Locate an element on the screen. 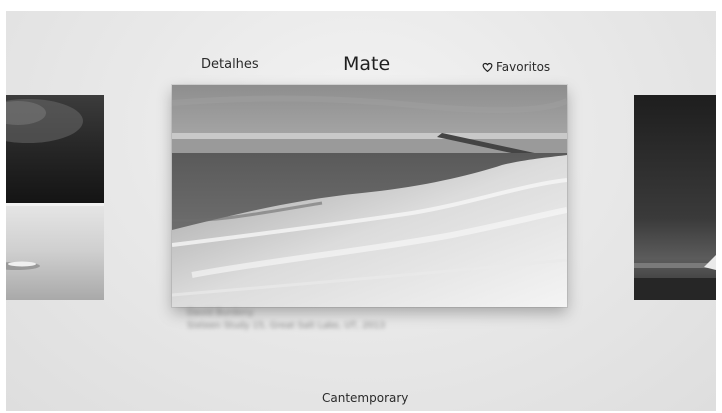 Image resolution: width=722 pixels, height=413 pixels. favorites-button: Favoritos is located at coordinates (516, 67).